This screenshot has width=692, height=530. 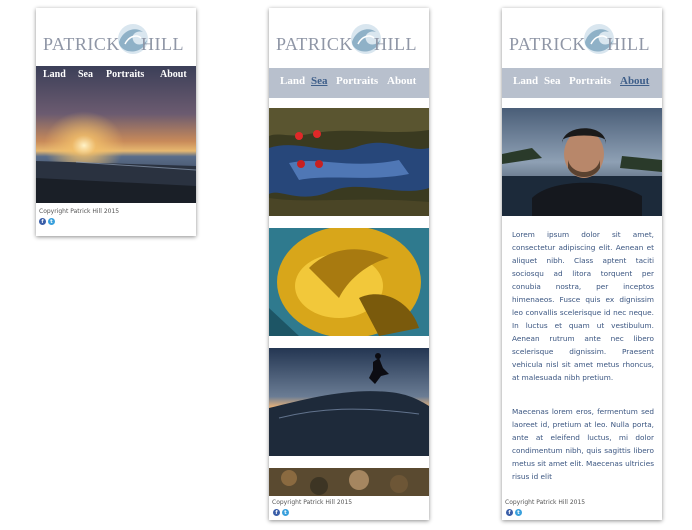 What do you see at coordinates (349, 402) in the screenshot?
I see `gallery-photo-surfer` at bounding box center [349, 402].